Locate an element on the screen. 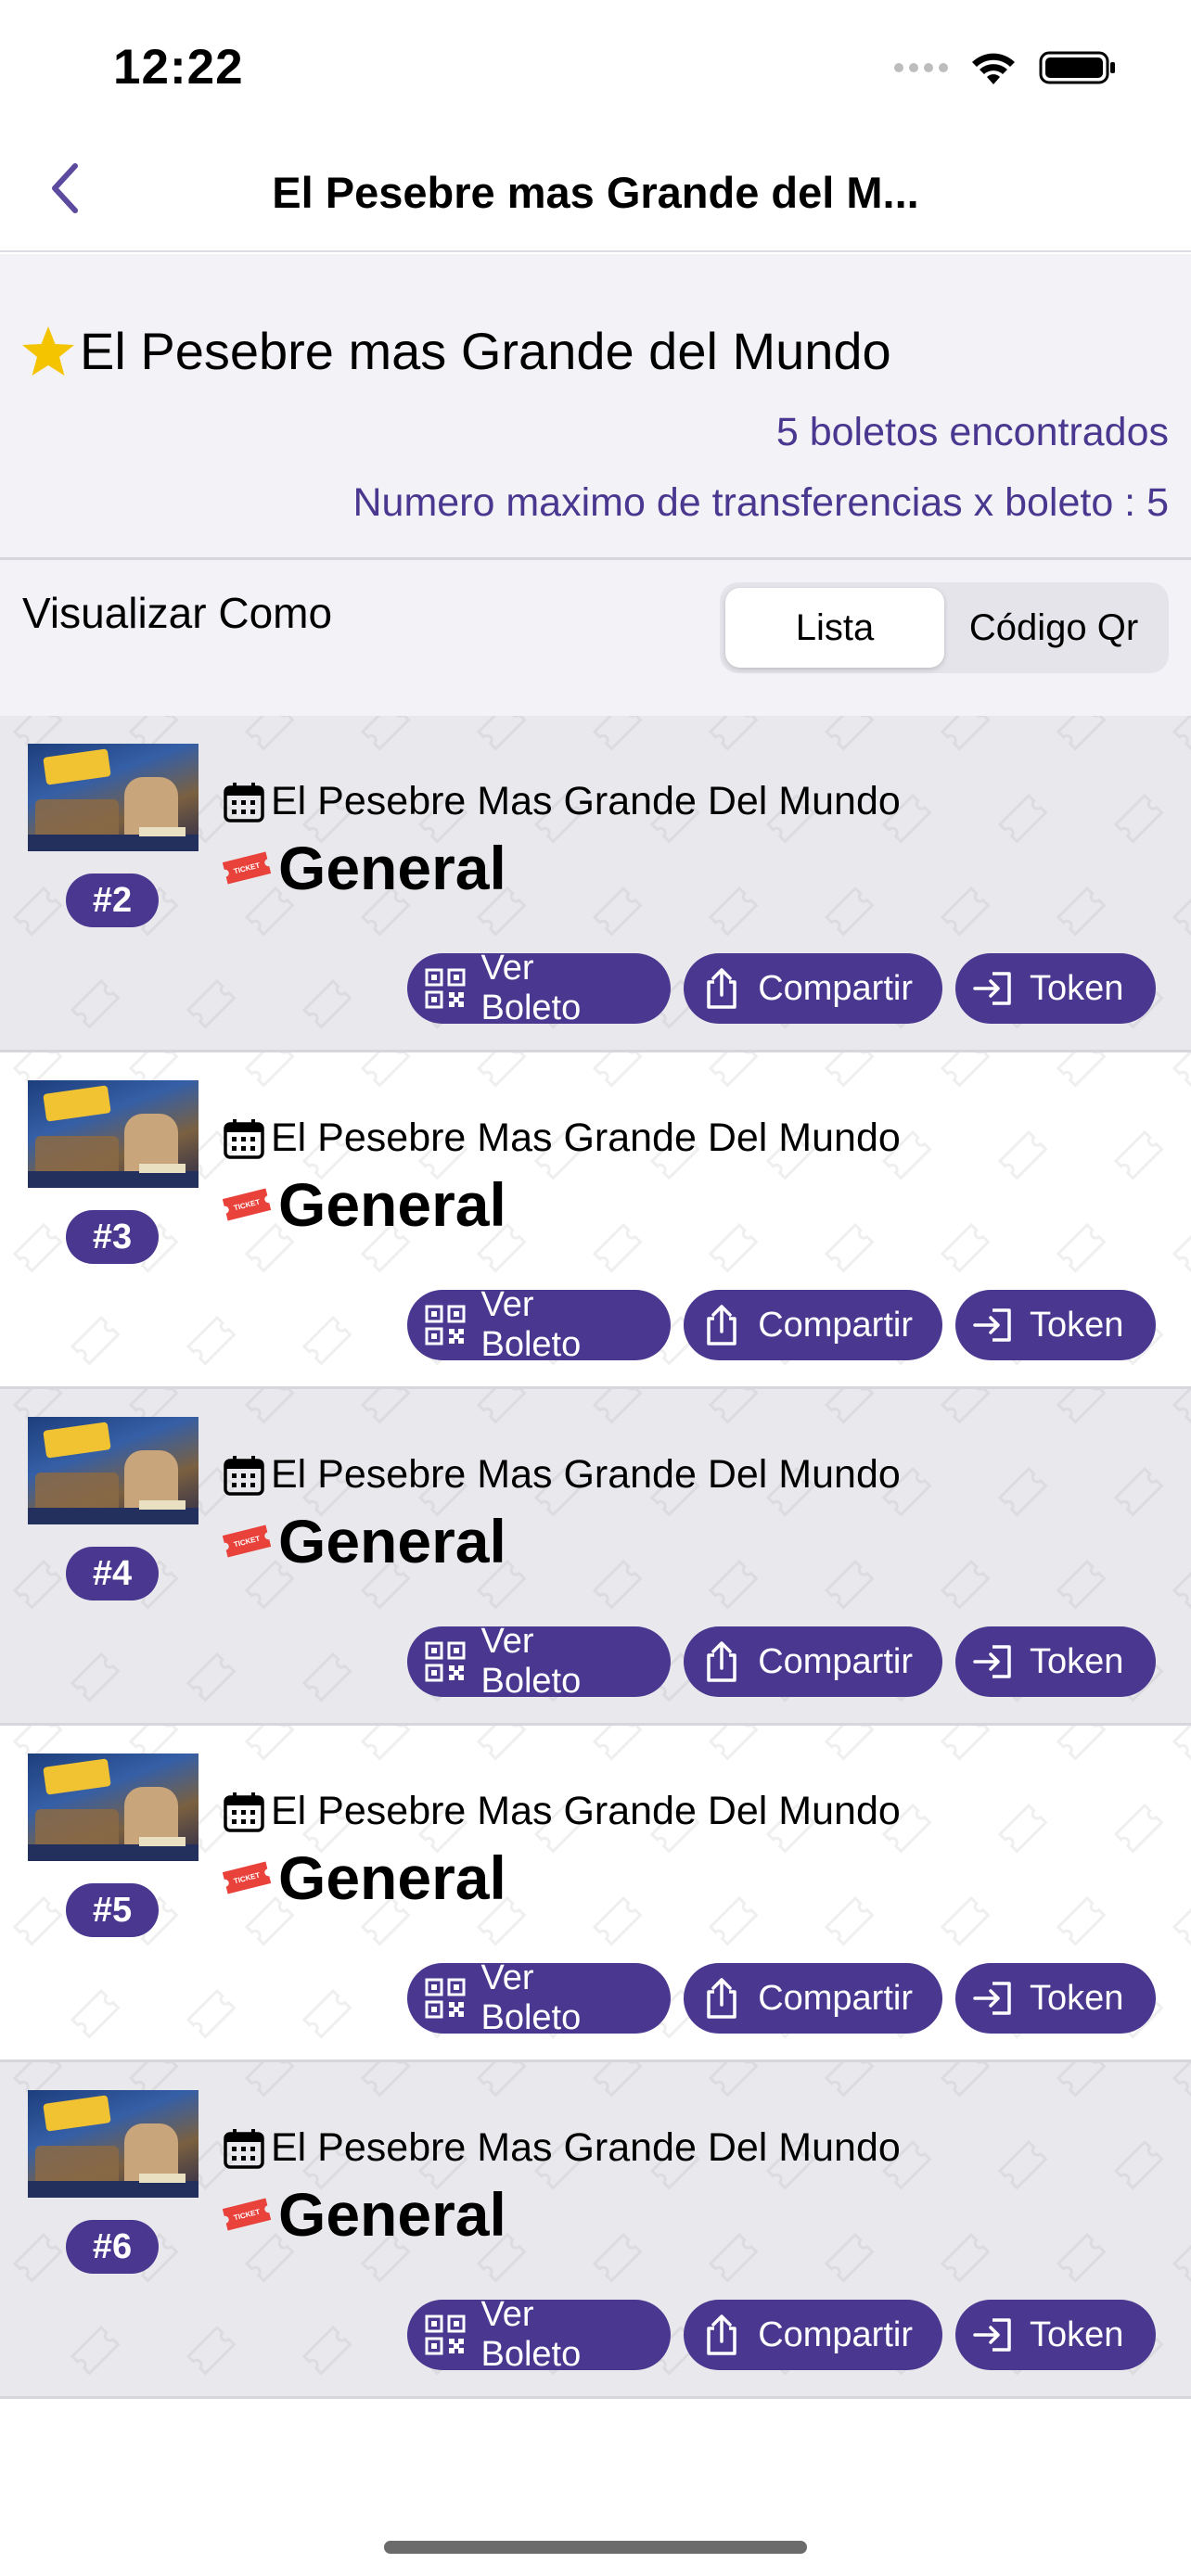 The height and width of the screenshot is (2576, 1191). tickets-found-count: 5 boletos encontrados is located at coordinates (972, 432).